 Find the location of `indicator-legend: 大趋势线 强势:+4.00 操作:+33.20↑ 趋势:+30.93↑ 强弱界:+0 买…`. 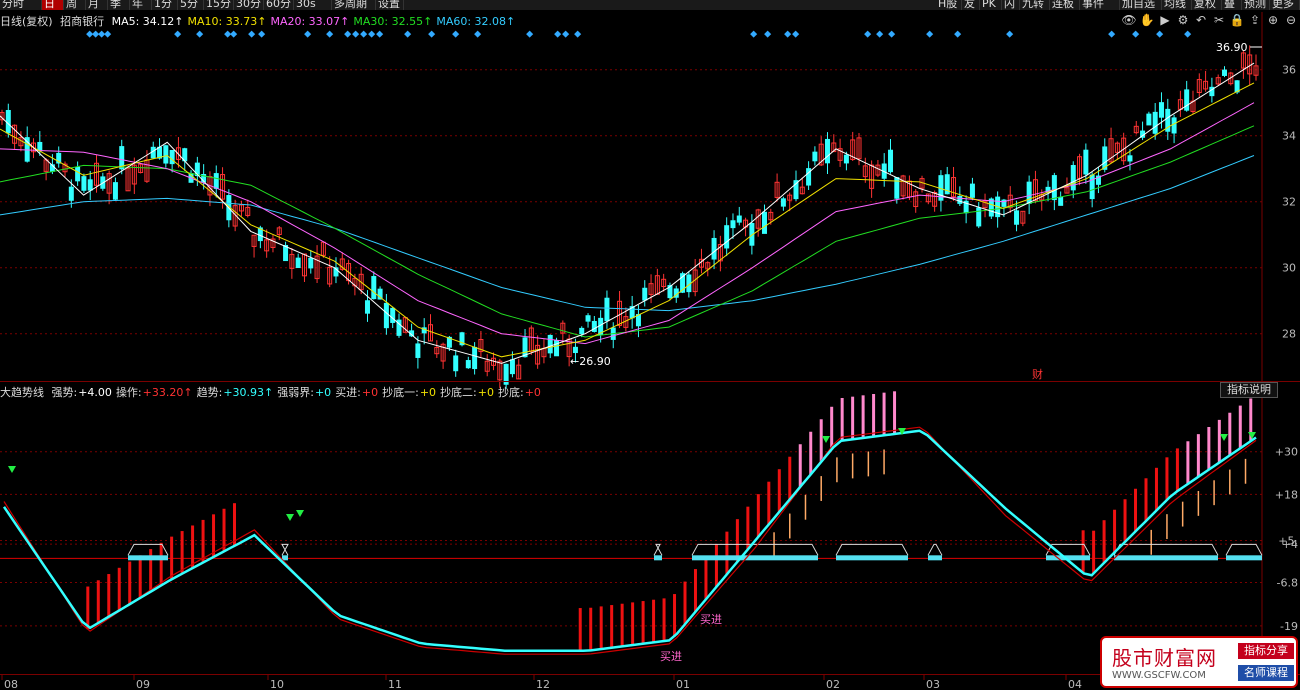

indicator-legend: 大趋势线 强势:+4.00 操作:+33.20↑ 趋势:+30.93↑ 强弱界:+0 买… is located at coordinates (274, 391).